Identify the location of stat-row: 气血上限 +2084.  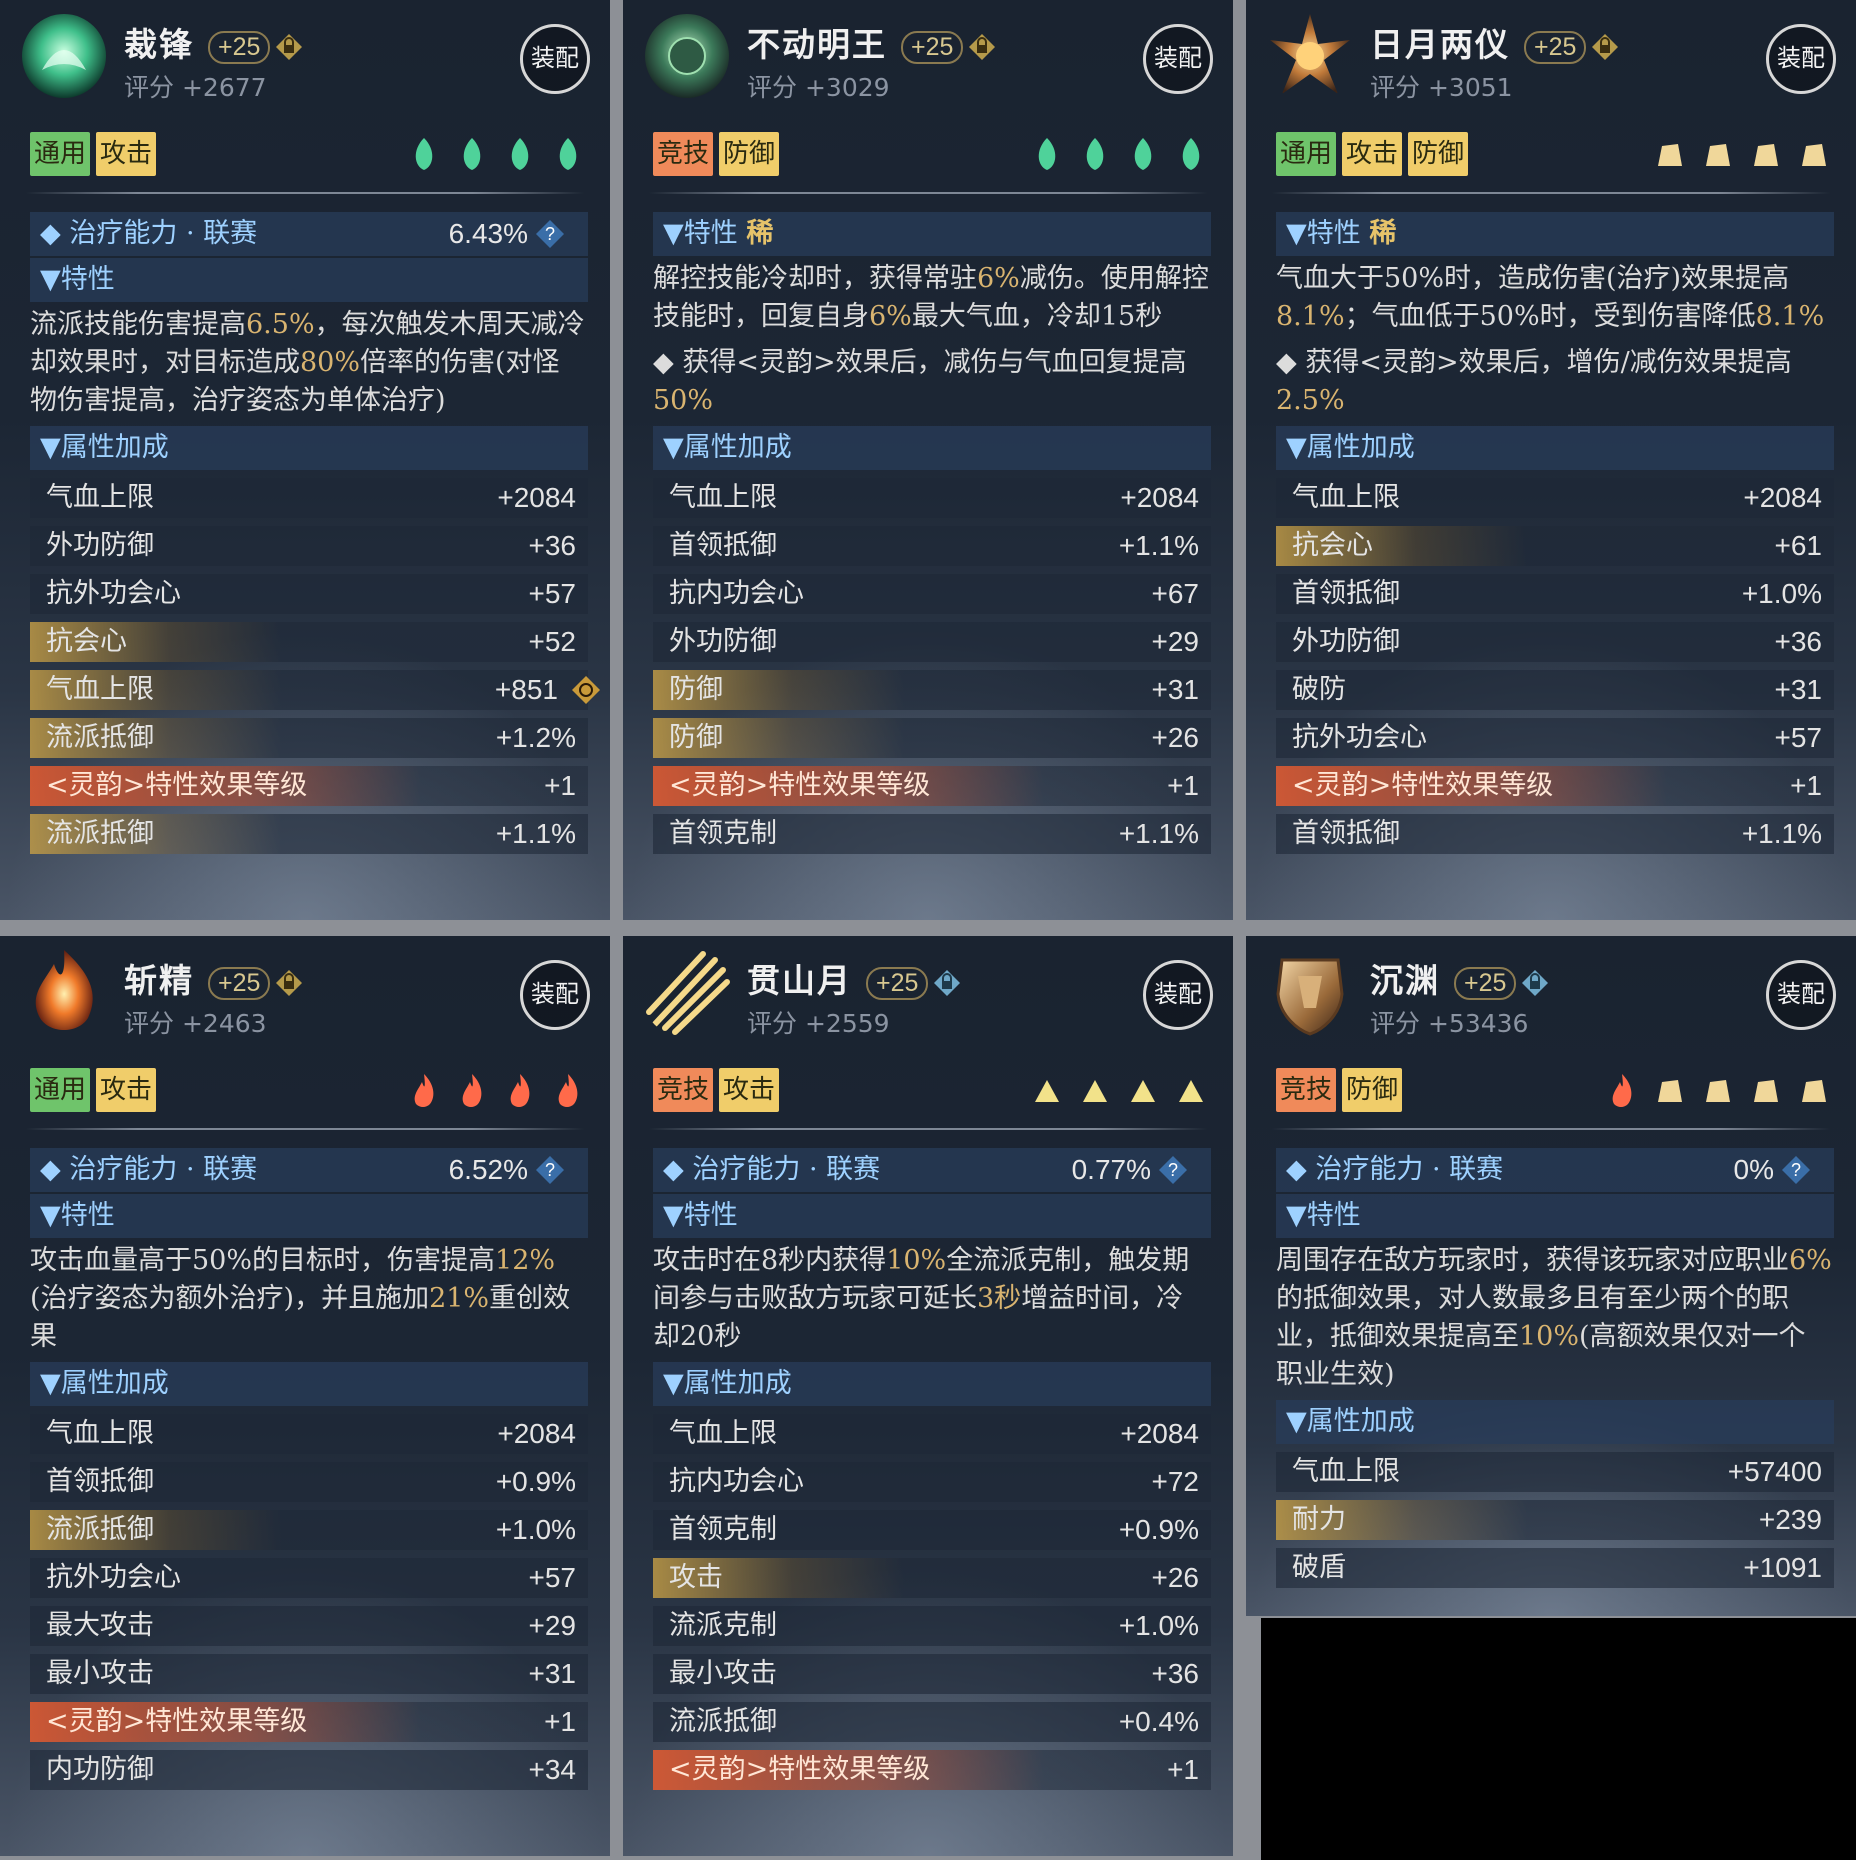
(932, 498).